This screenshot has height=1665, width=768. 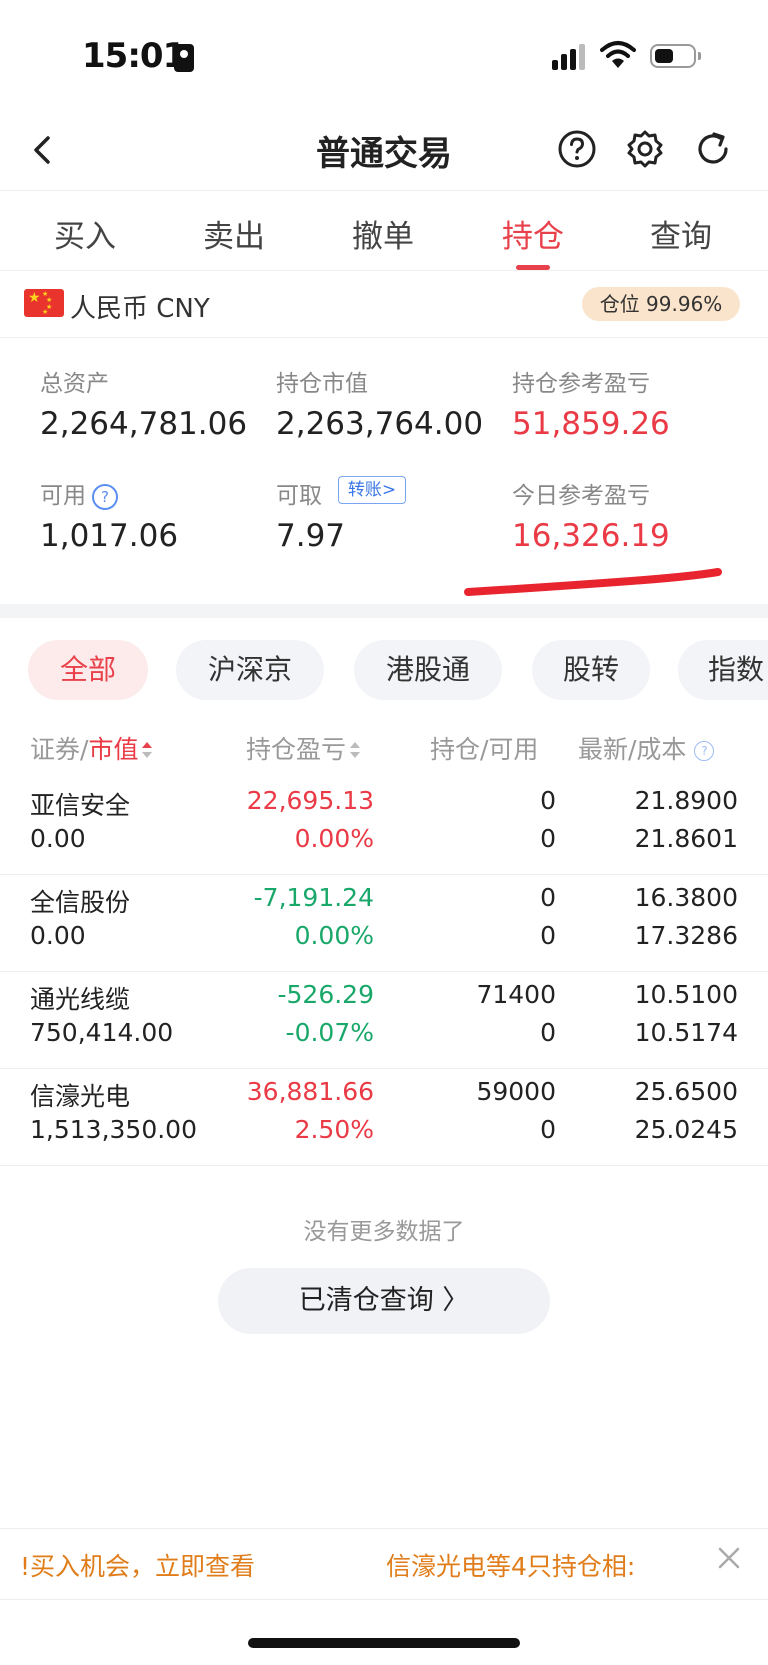 What do you see at coordinates (533, 233) in the screenshot?
I see `tab-positions: 持仓` at bounding box center [533, 233].